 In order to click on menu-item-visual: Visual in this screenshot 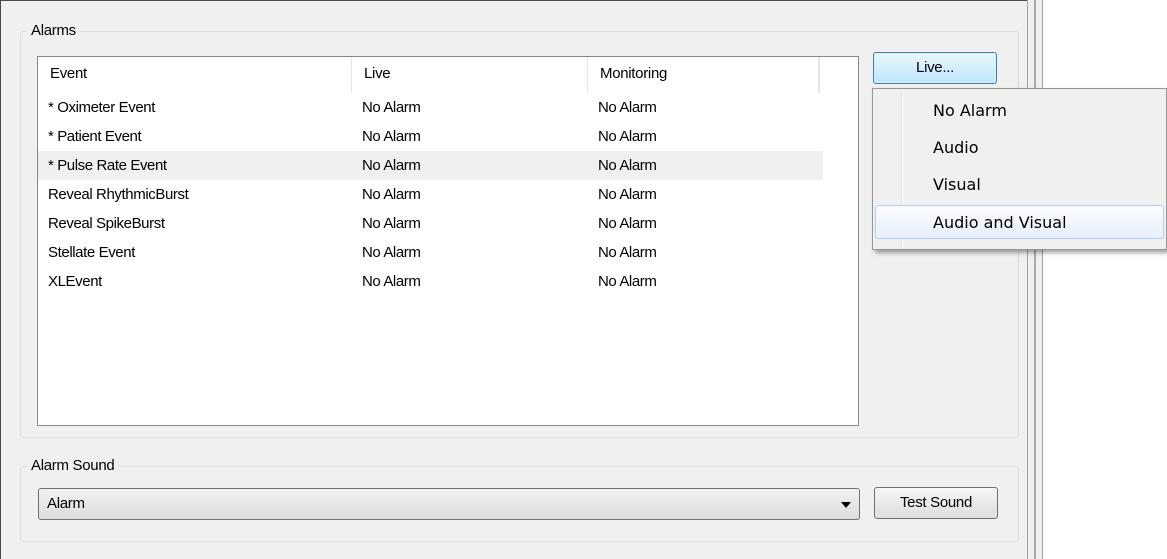, I will do `click(1019, 185)`.